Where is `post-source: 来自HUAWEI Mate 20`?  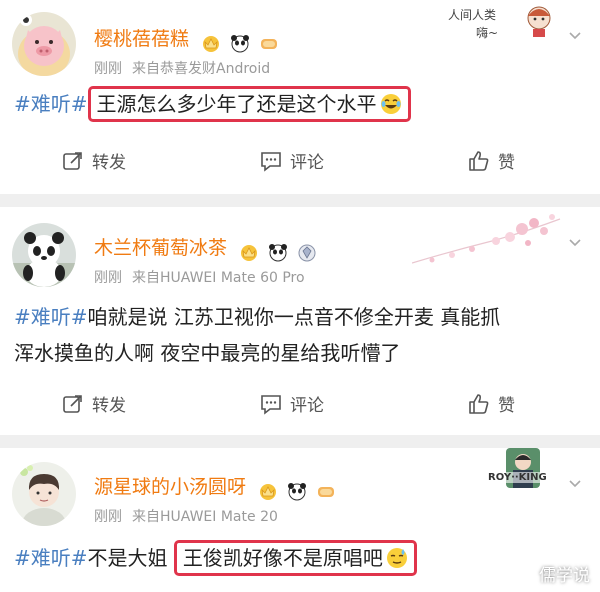 post-source: 来自HUAWEI Mate 20 is located at coordinates (205, 517).